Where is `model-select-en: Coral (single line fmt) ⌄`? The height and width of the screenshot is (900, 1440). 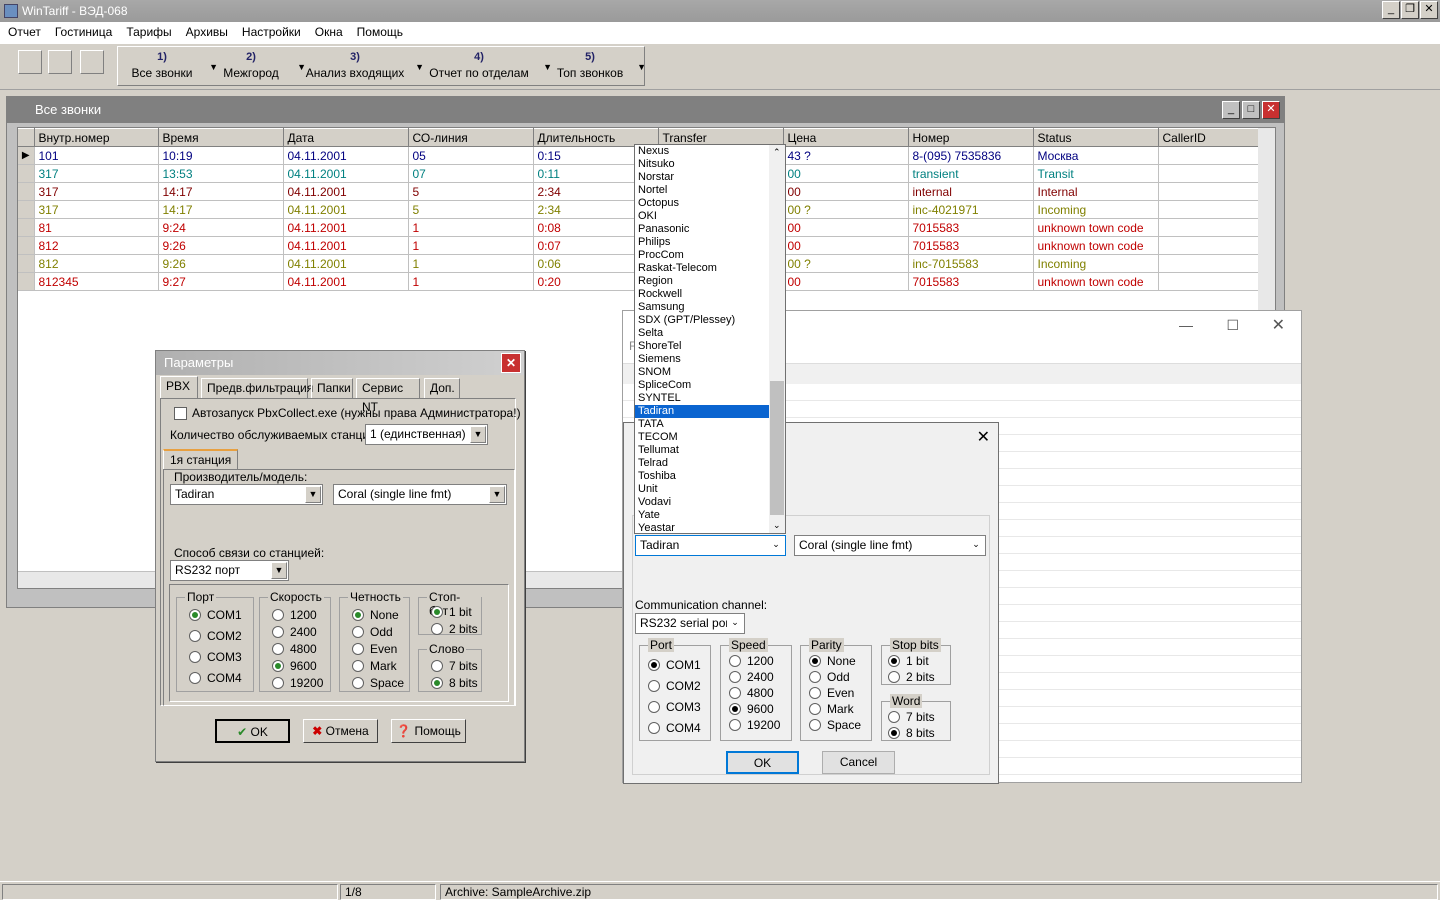 model-select-en: Coral (single line fmt) ⌄ is located at coordinates (890, 545).